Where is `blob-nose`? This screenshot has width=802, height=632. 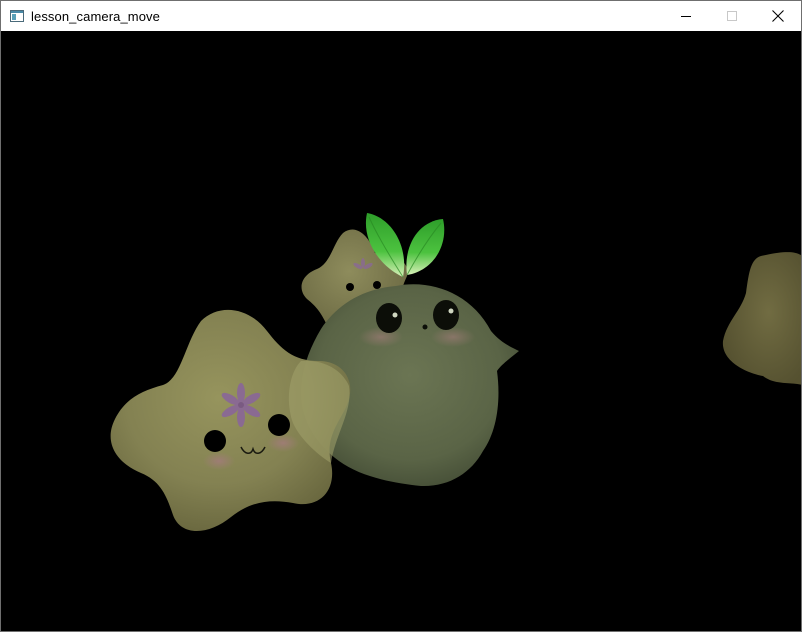
blob-nose is located at coordinates (425, 327).